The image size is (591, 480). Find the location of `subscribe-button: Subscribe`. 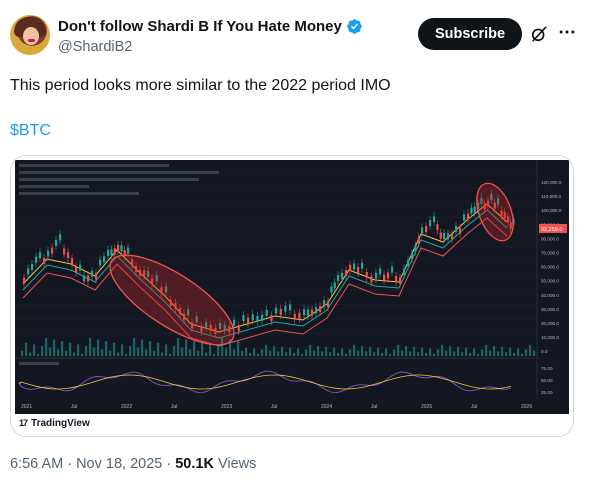

subscribe-button: Subscribe is located at coordinates (470, 34).